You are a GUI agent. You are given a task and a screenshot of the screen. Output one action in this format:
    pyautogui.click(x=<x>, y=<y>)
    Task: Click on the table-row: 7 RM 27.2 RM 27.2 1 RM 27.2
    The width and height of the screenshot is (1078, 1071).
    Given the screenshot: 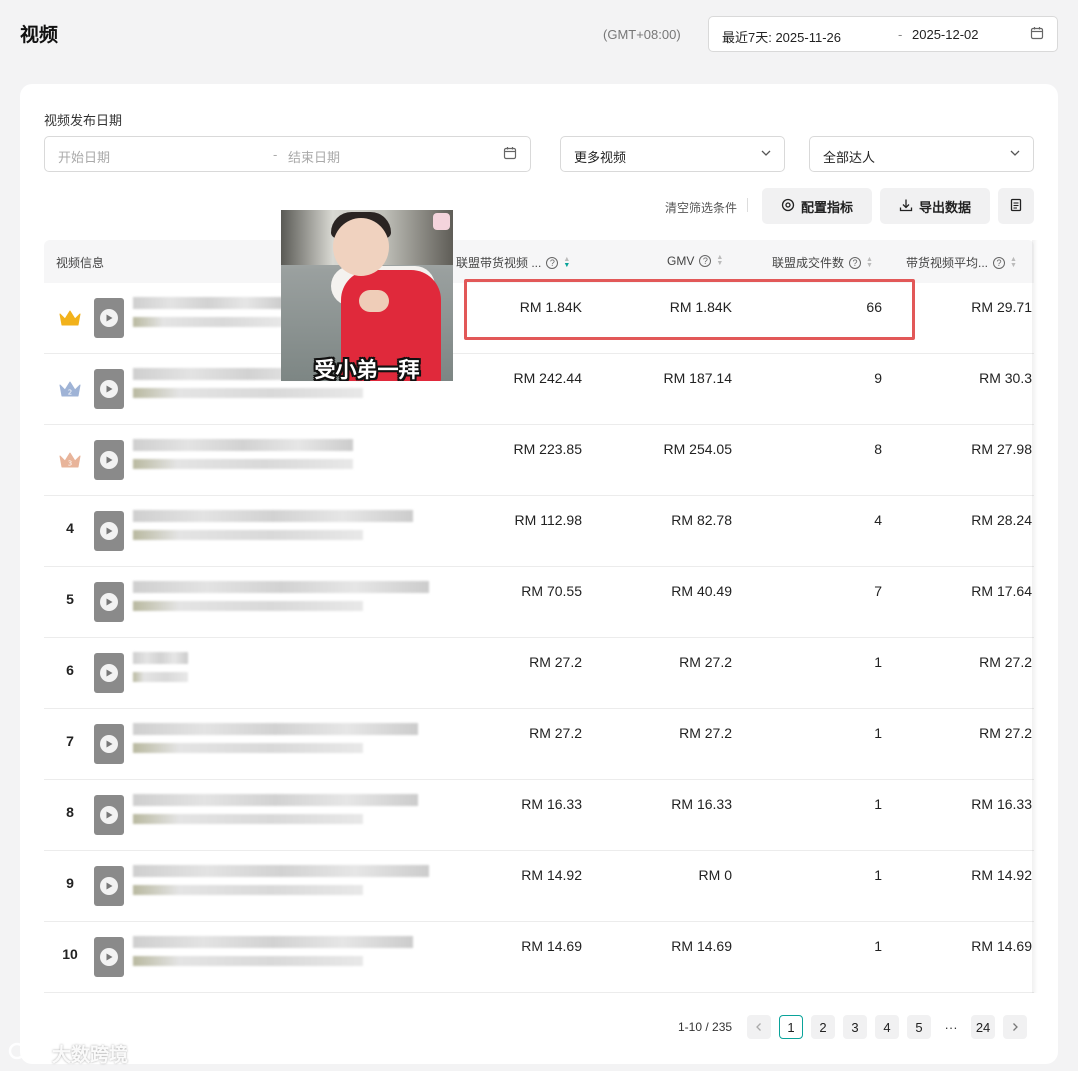 What is the action you would take?
    pyautogui.click(x=539, y=744)
    